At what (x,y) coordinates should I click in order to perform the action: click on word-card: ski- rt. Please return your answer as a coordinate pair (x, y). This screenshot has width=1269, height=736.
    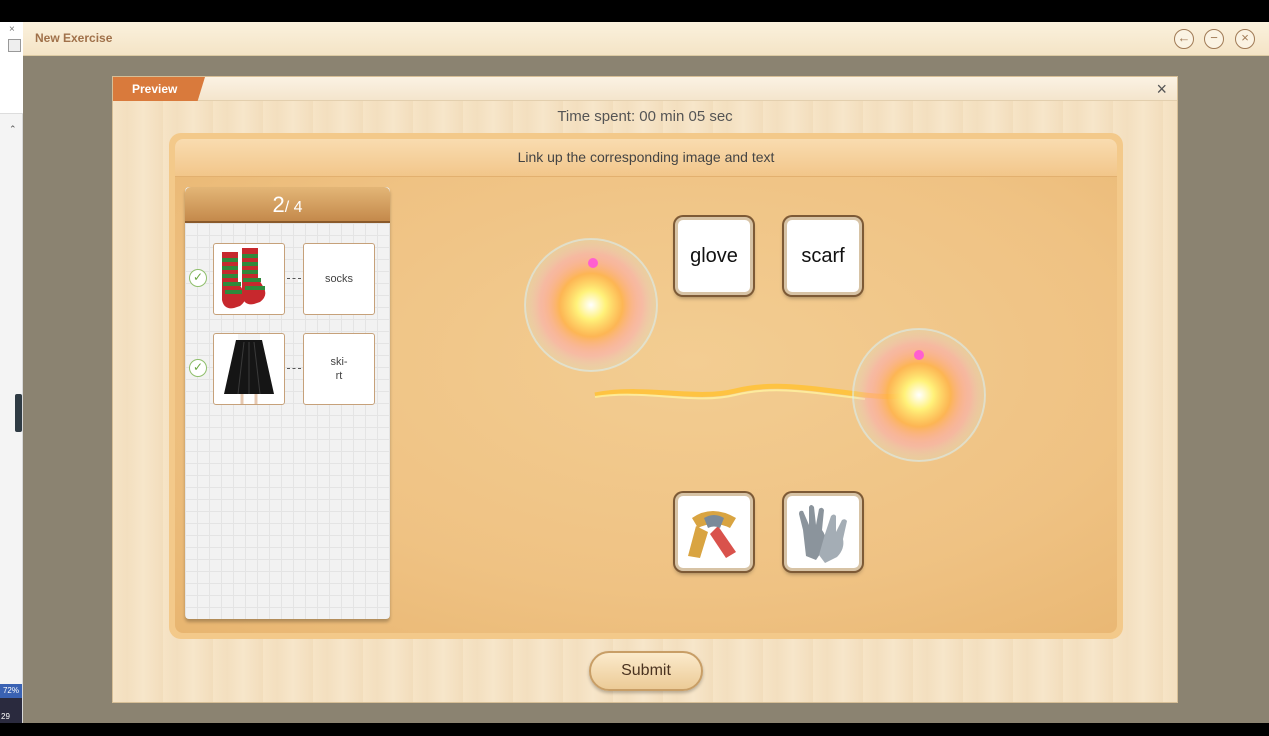
    Looking at the image, I should click on (339, 369).